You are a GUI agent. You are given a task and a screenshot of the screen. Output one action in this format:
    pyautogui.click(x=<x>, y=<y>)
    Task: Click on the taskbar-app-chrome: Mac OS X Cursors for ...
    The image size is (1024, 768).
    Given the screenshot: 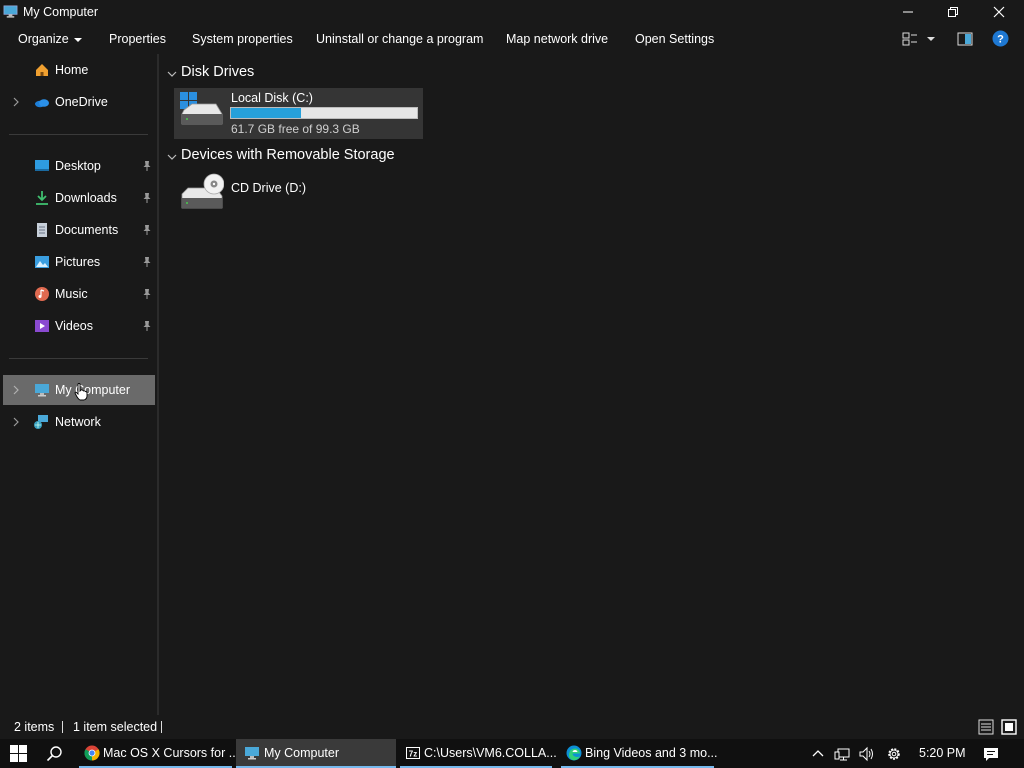 What is the action you would take?
    pyautogui.click(x=159, y=753)
    